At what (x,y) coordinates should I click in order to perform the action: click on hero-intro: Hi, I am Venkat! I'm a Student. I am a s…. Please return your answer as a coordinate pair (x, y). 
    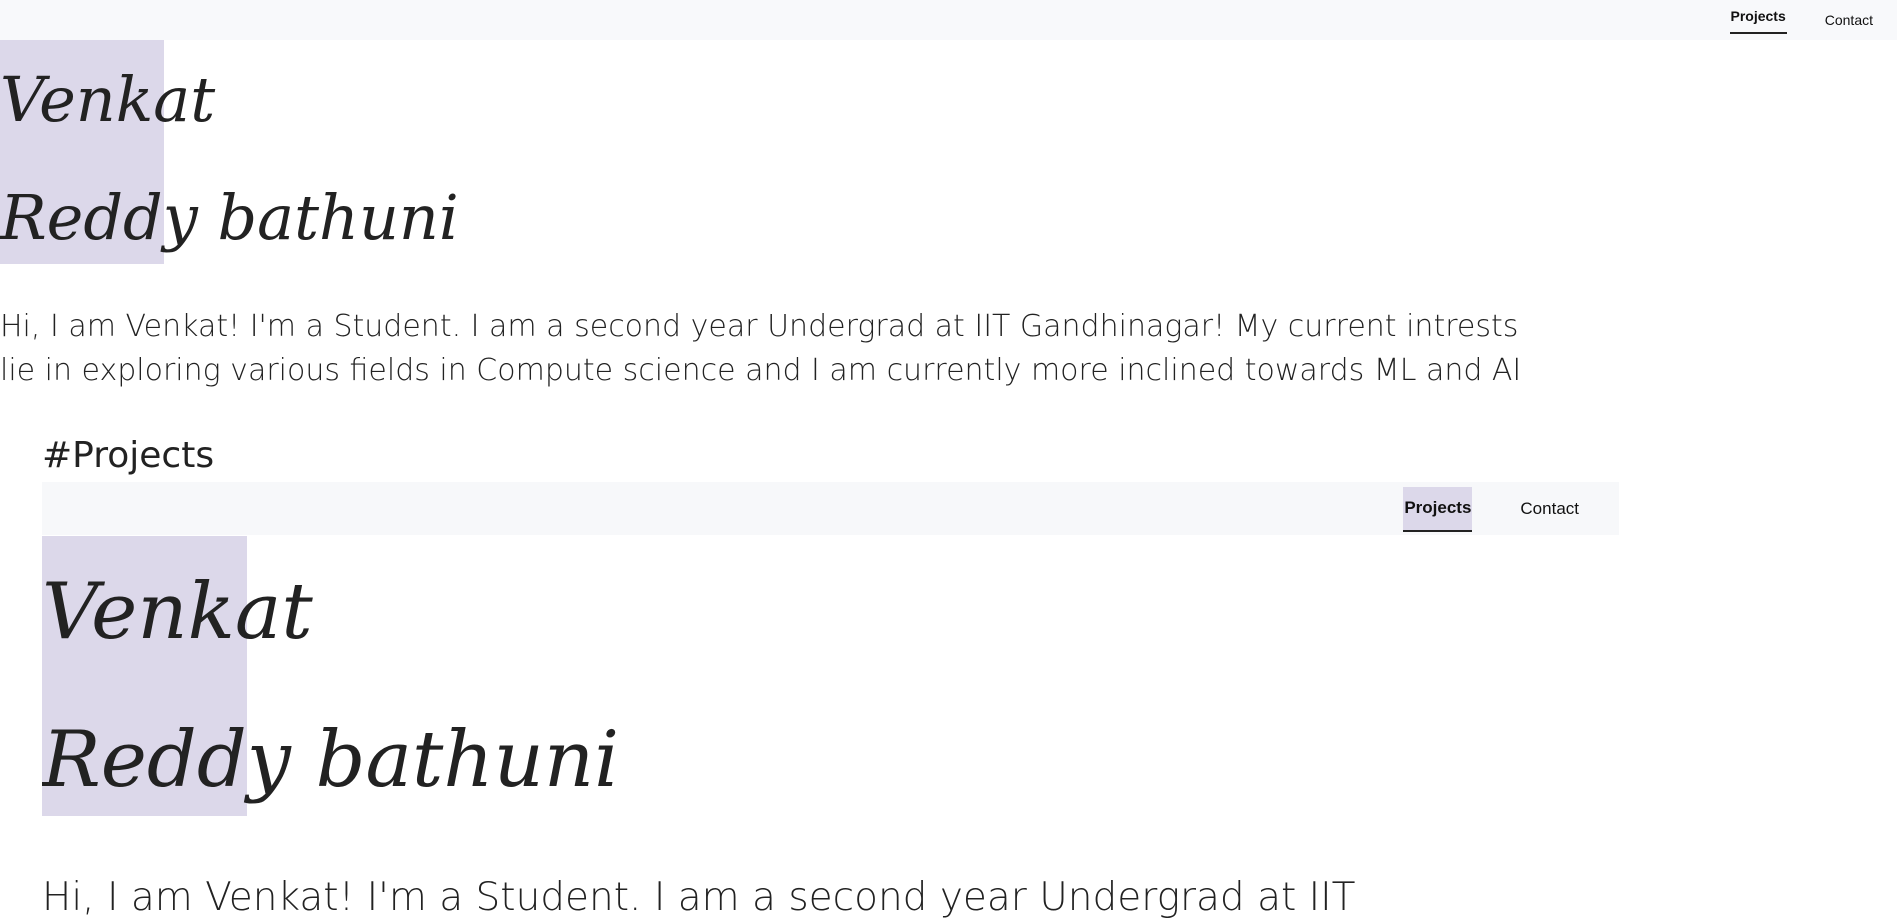
    Looking at the image, I should click on (761, 348).